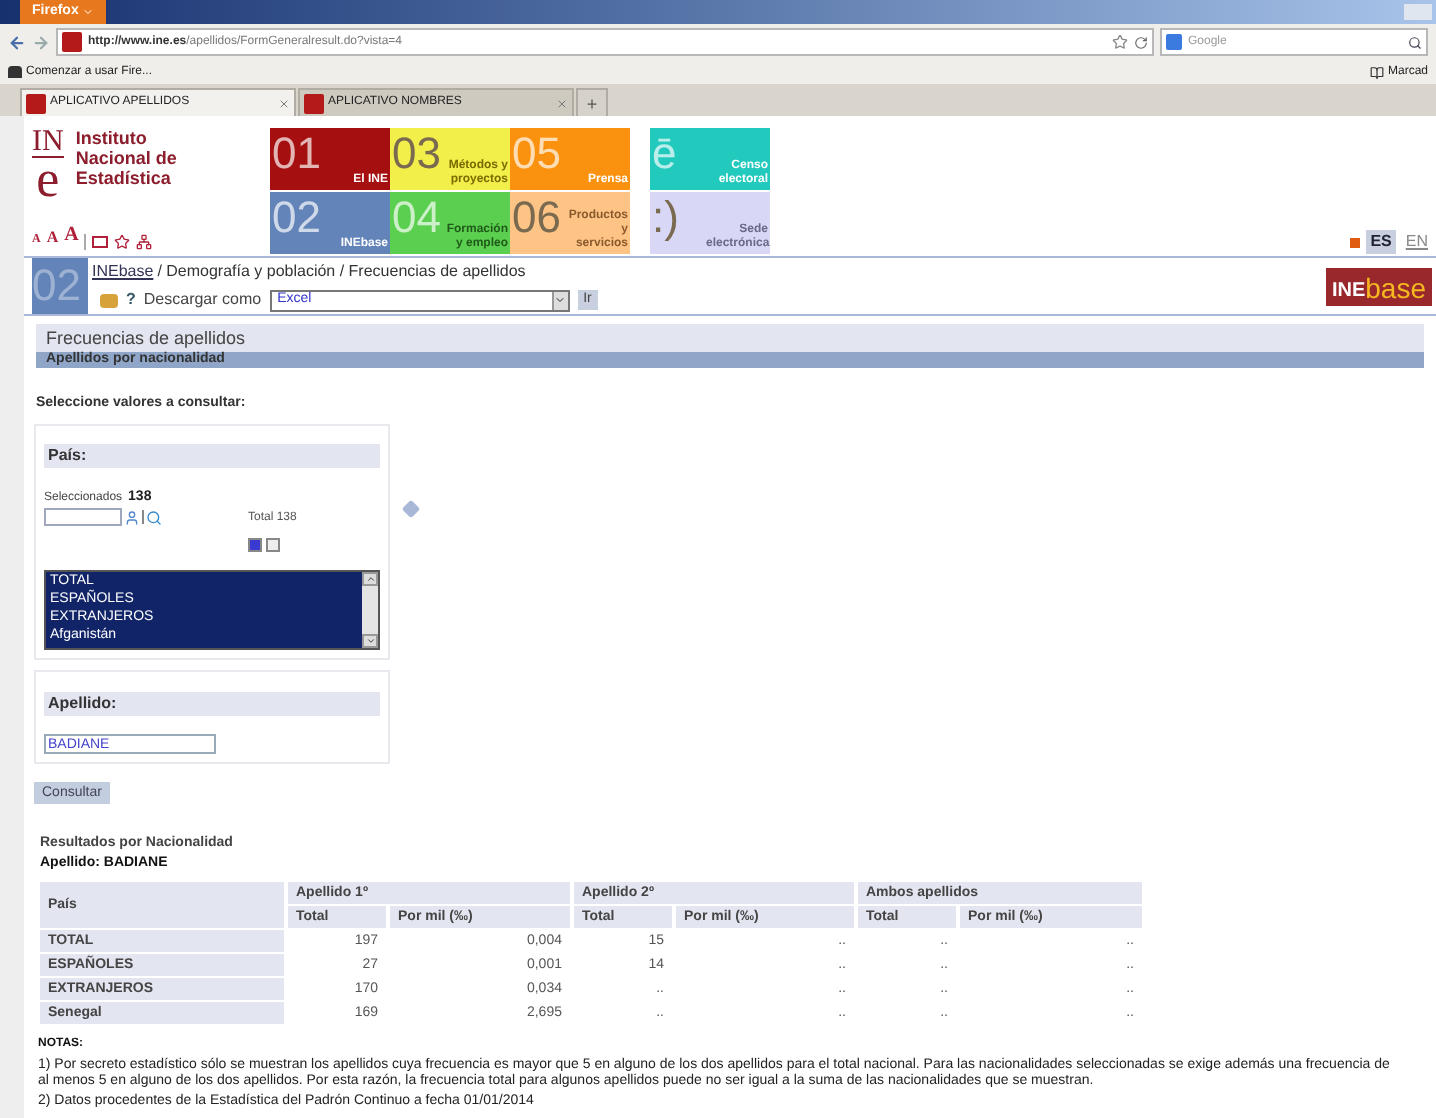 The width and height of the screenshot is (1436, 1118). What do you see at coordinates (664, 154) in the screenshot?
I see `tile-number: ē` at bounding box center [664, 154].